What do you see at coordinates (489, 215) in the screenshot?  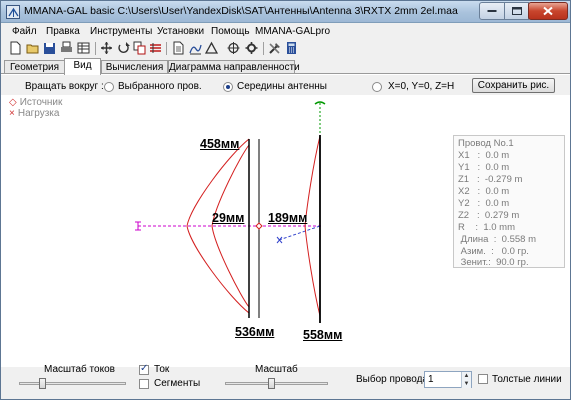 I see `wire-info-line: Z2 : 0.279 m` at bounding box center [489, 215].